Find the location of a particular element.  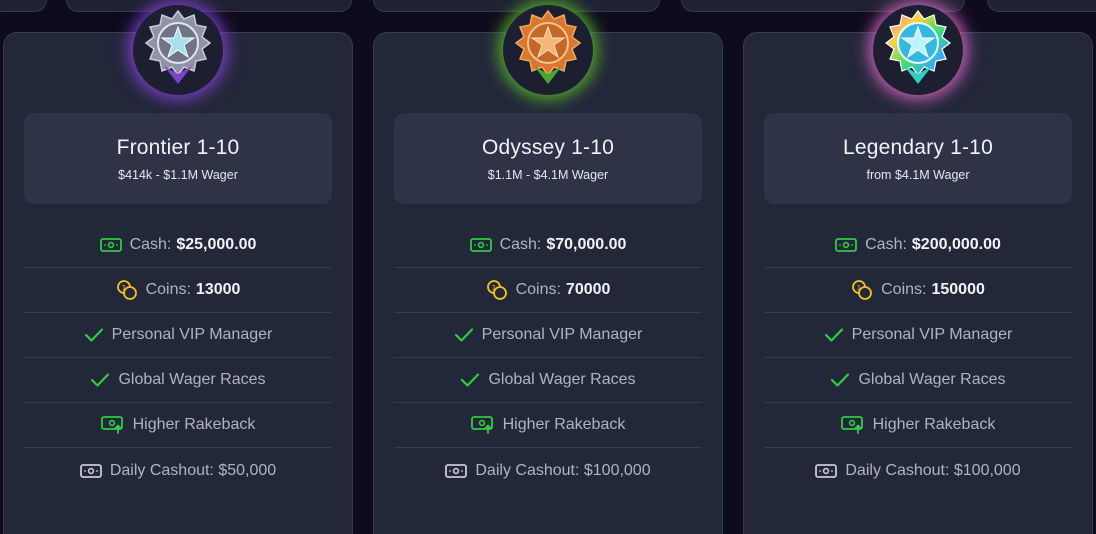

tier-wager-range: $414k - $1.1M Wager is located at coordinates (178, 174).